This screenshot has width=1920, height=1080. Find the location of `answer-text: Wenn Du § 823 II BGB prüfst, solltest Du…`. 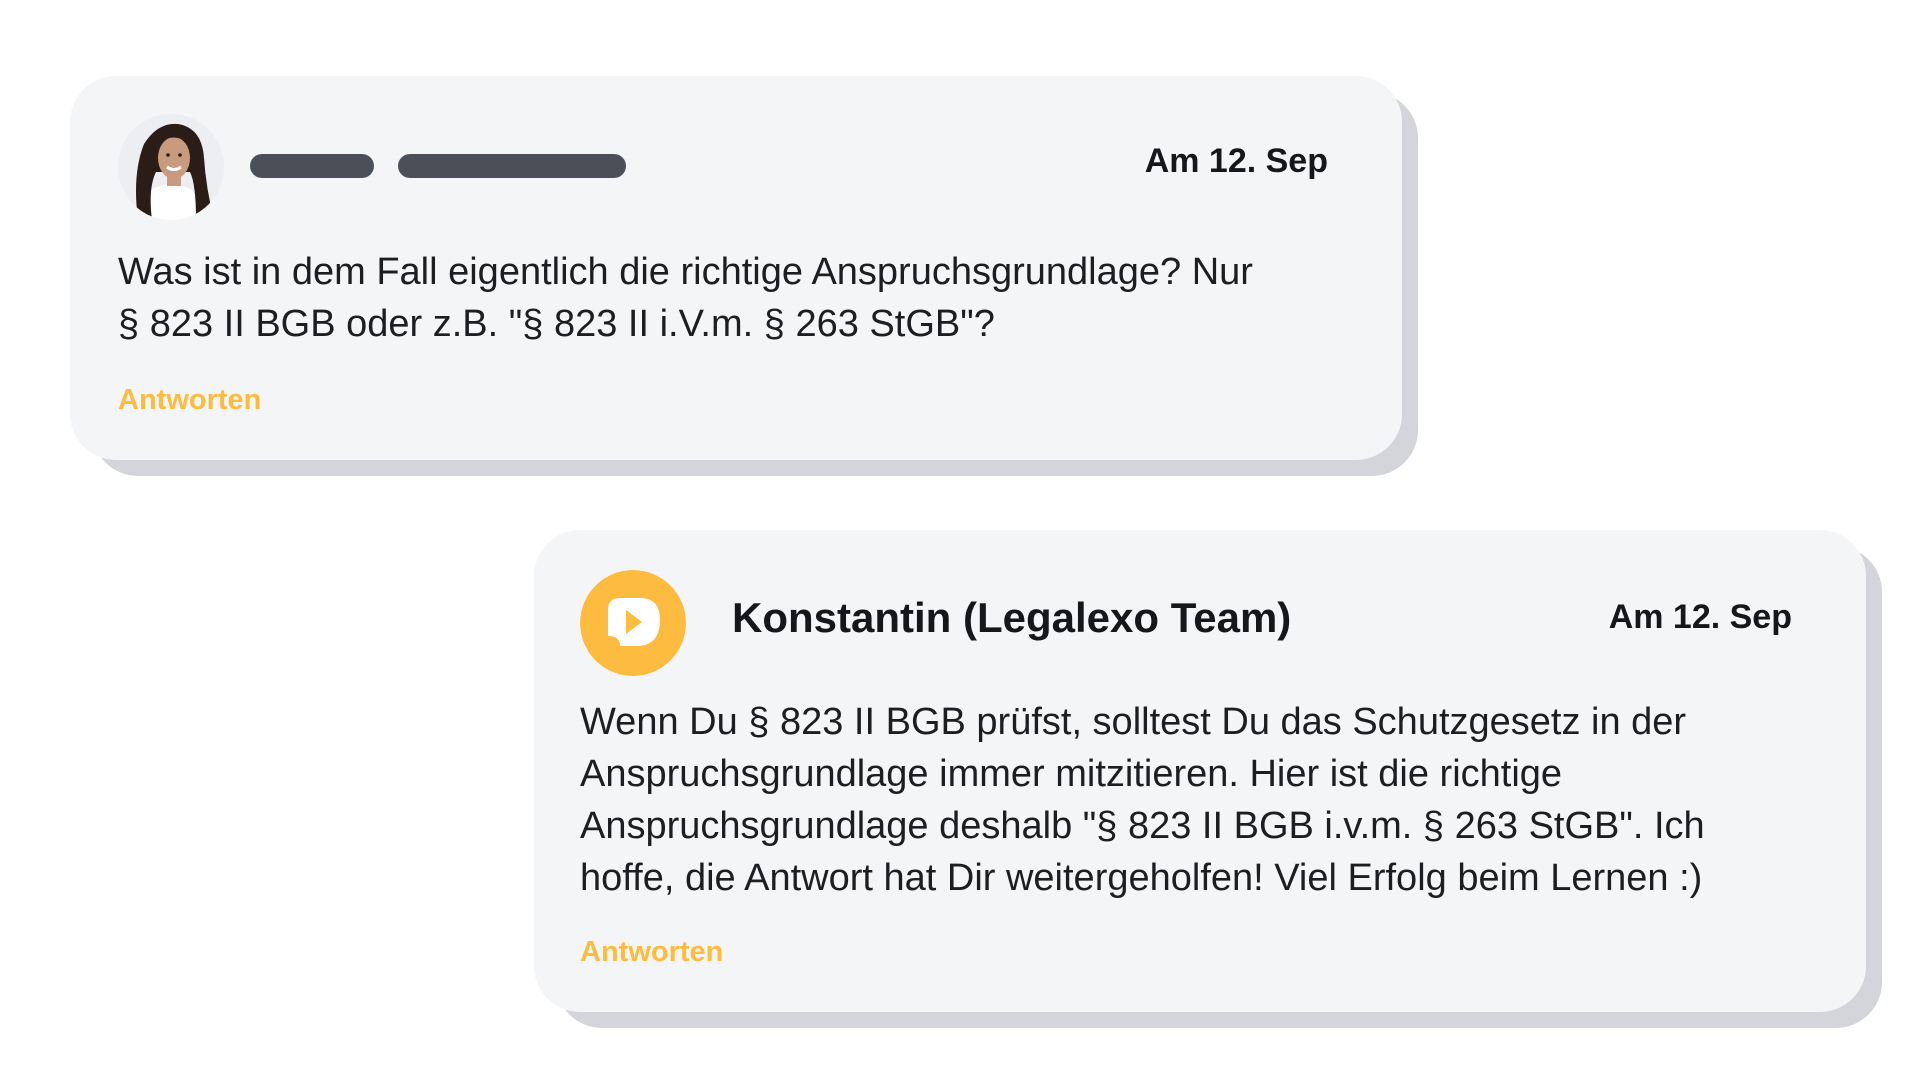

answer-text: Wenn Du § 823 II BGB prüfst, solltest Du… is located at coordinates (1205, 800).